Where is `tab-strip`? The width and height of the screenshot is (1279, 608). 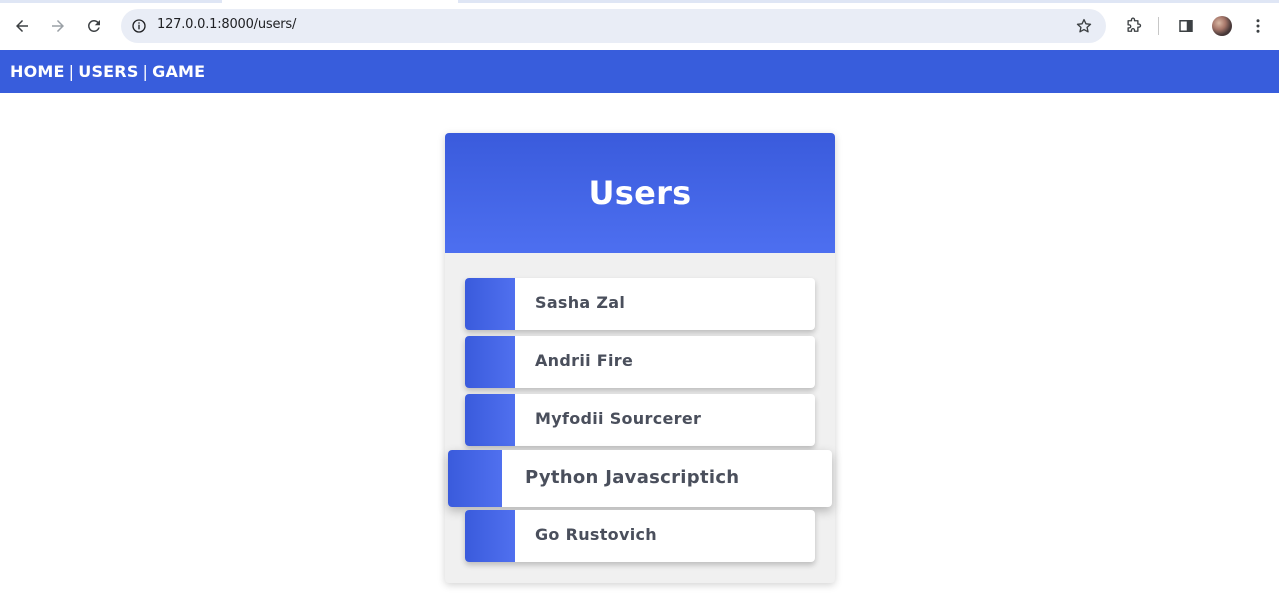
tab-strip is located at coordinates (639, 1).